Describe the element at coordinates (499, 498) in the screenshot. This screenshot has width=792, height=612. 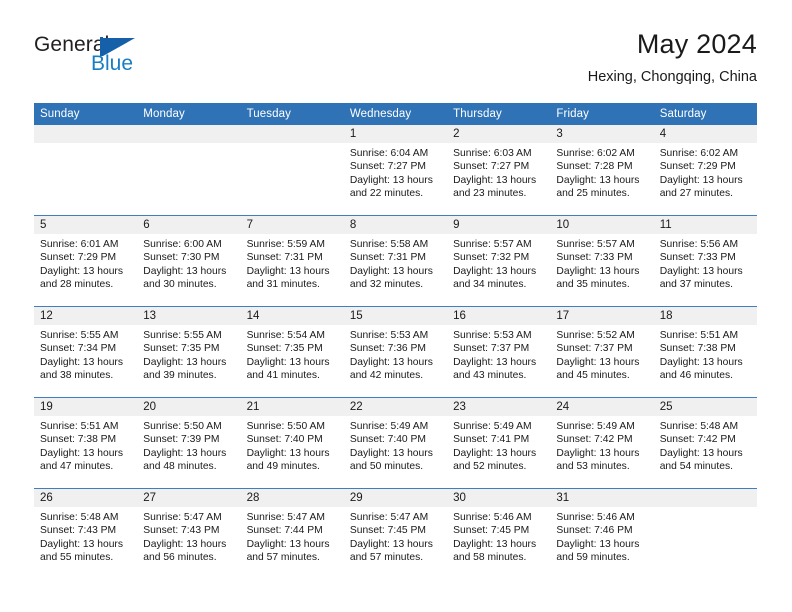
I see `day-number: 30` at that location.